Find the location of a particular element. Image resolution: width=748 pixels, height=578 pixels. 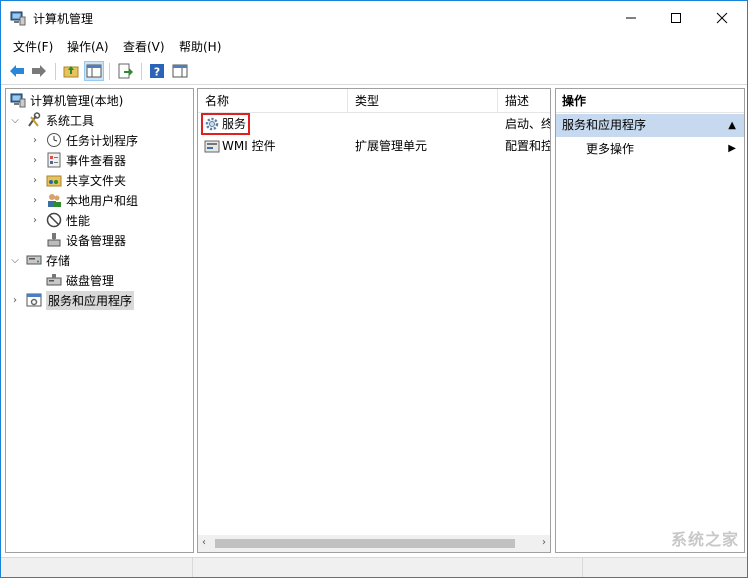

menu-bar: 文件(F) 操作(A) 查看(V) 帮助(H) is located at coordinates (374, 46).